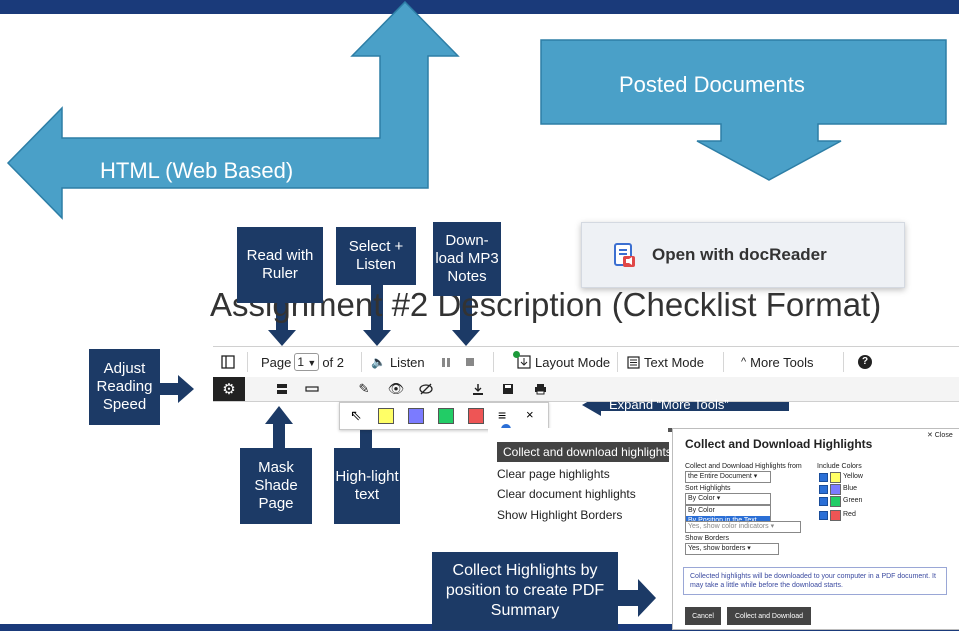 This screenshot has height=631, width=959. Describe the element at coordinates (708, 488) in the screenshot. I see `sort-label: Sort Highlights` at that location.